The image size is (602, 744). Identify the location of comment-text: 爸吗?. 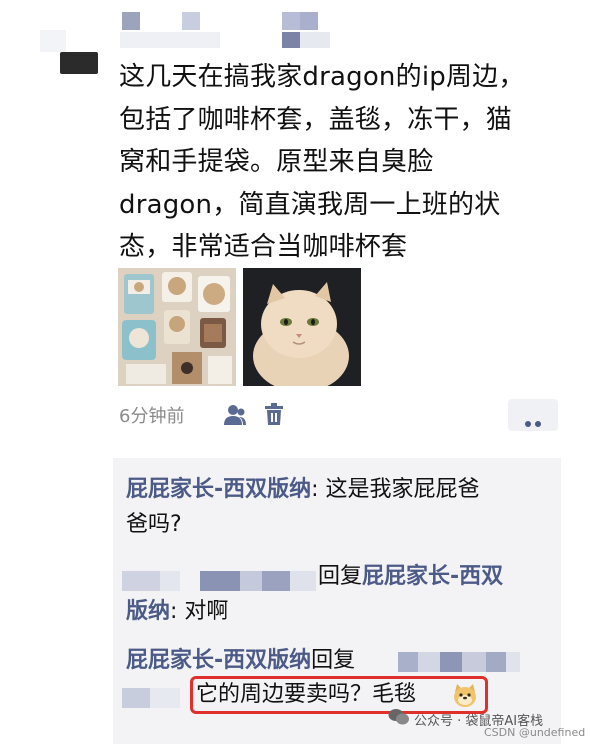
(154, 524).